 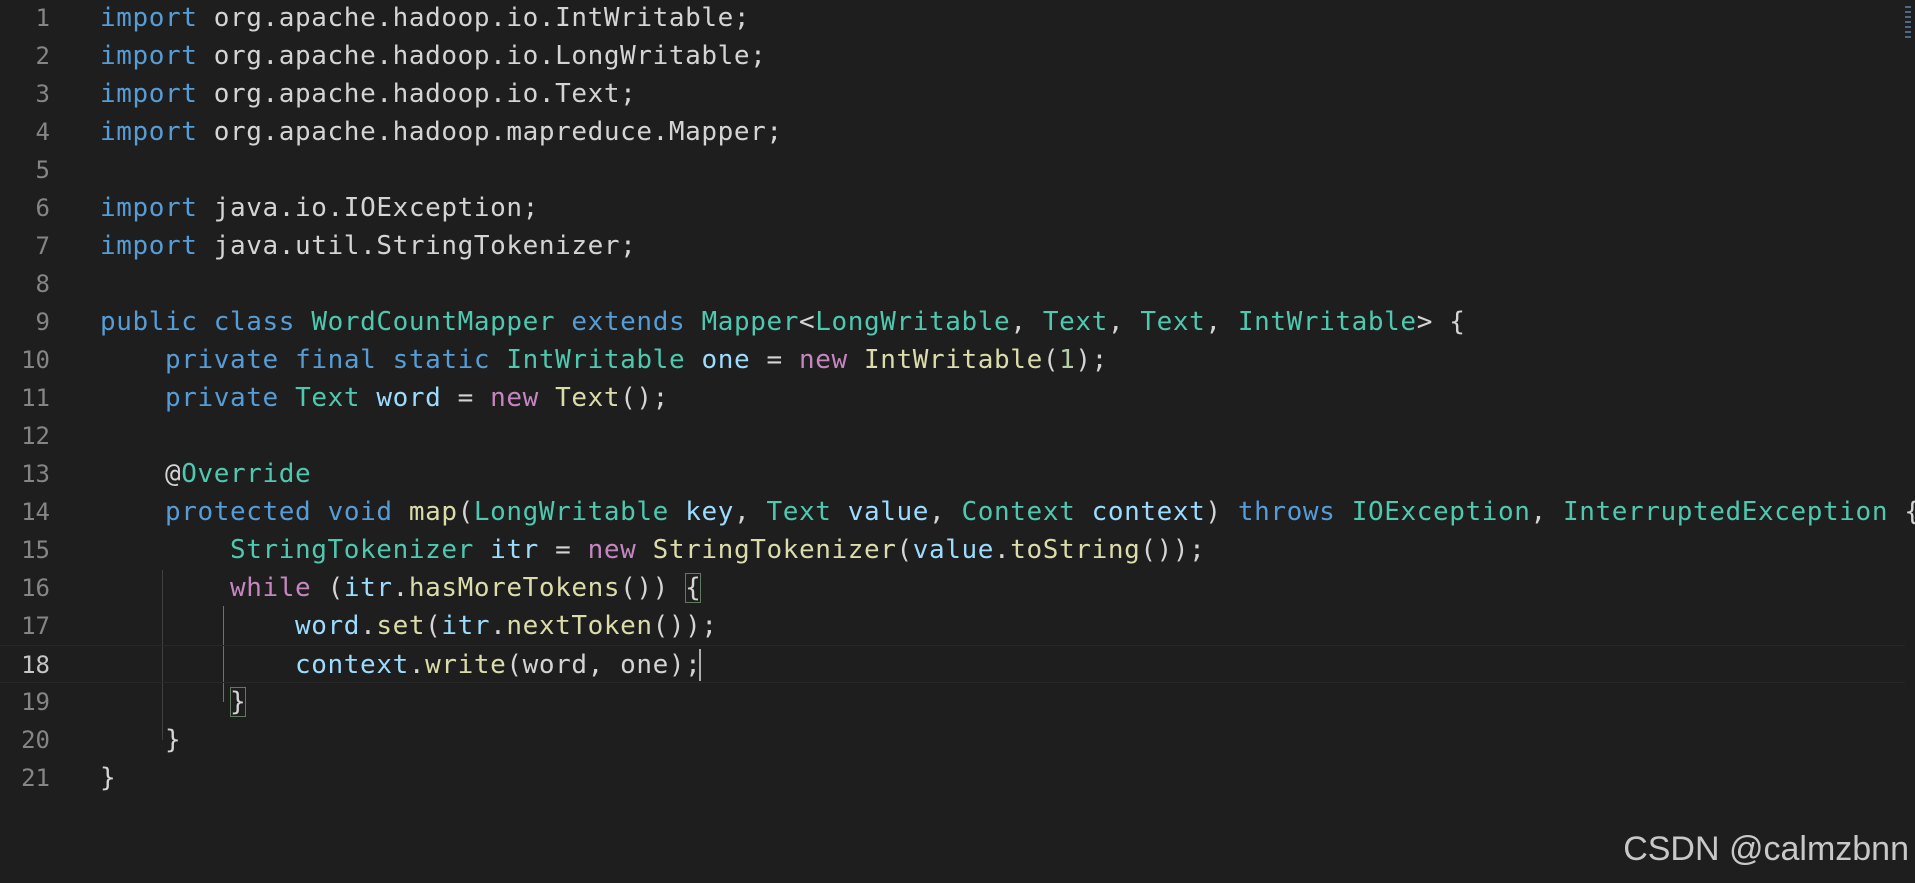 What do you see at coordinates (726, 360) in the screenshot?
I see `code-token: one` at bounding box center [726, 360].